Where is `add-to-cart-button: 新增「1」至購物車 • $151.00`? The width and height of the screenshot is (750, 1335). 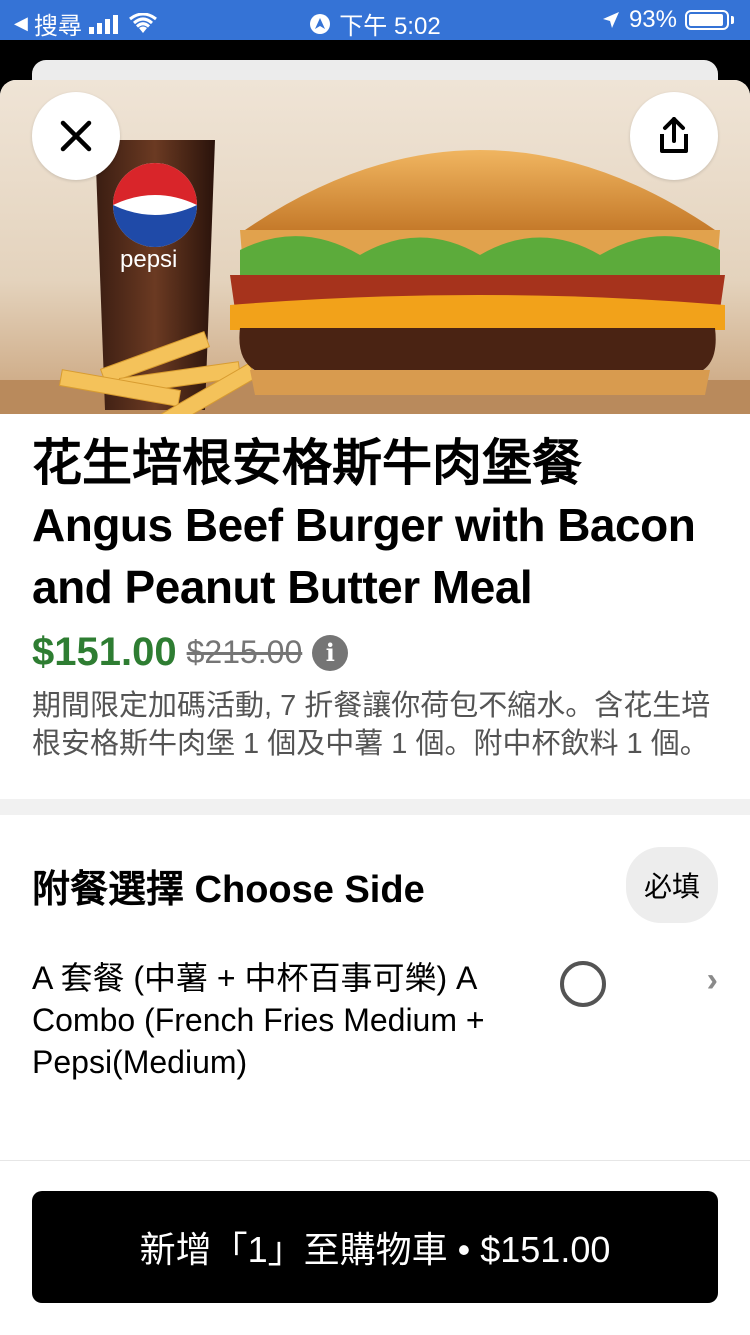
add-to-cart-button: 新增「1」至購物車 • $151.00 is located at coordinates (375, 1247).